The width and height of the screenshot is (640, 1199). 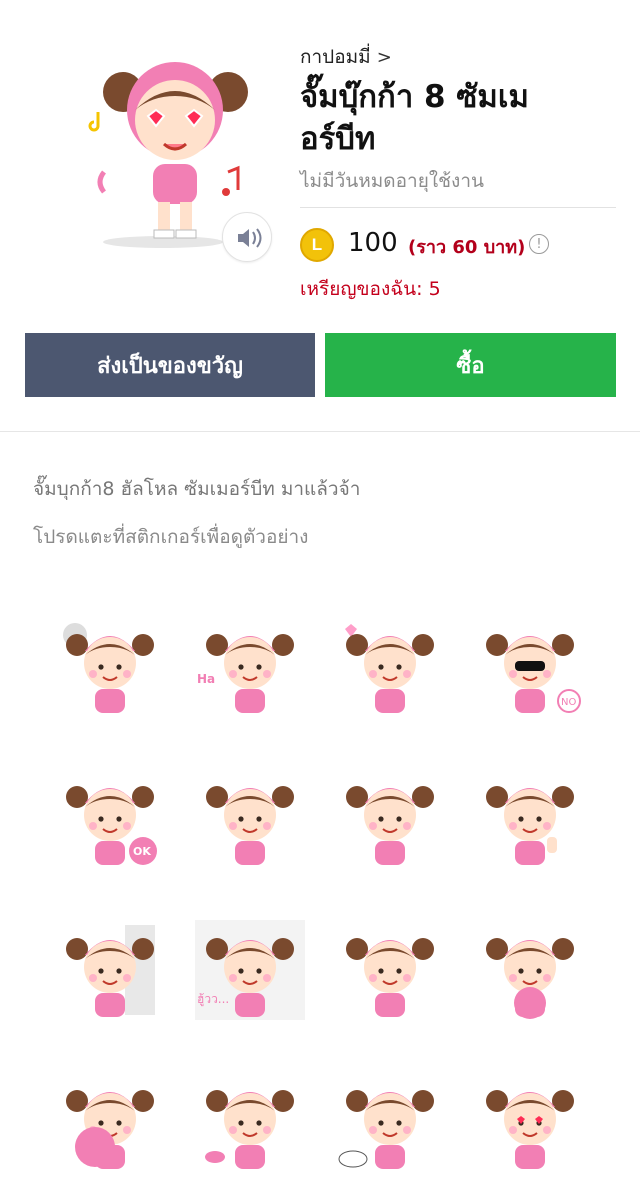 I want to click on info-icon: !, so click(x=539, y=244).